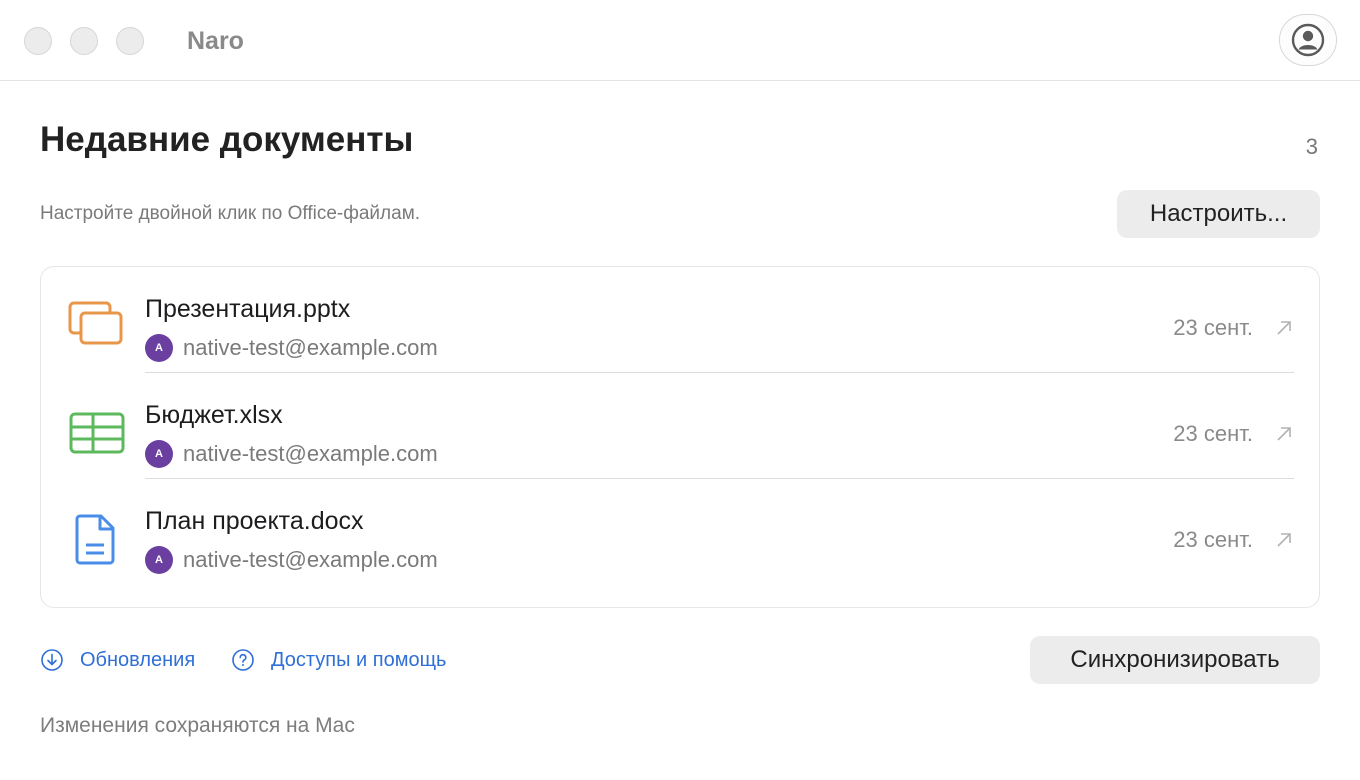 This screenshot has height=780, width=1360. Describe the element at coordinates (215, 41) in the screenshot. I see `app-title: Naro` at that location.